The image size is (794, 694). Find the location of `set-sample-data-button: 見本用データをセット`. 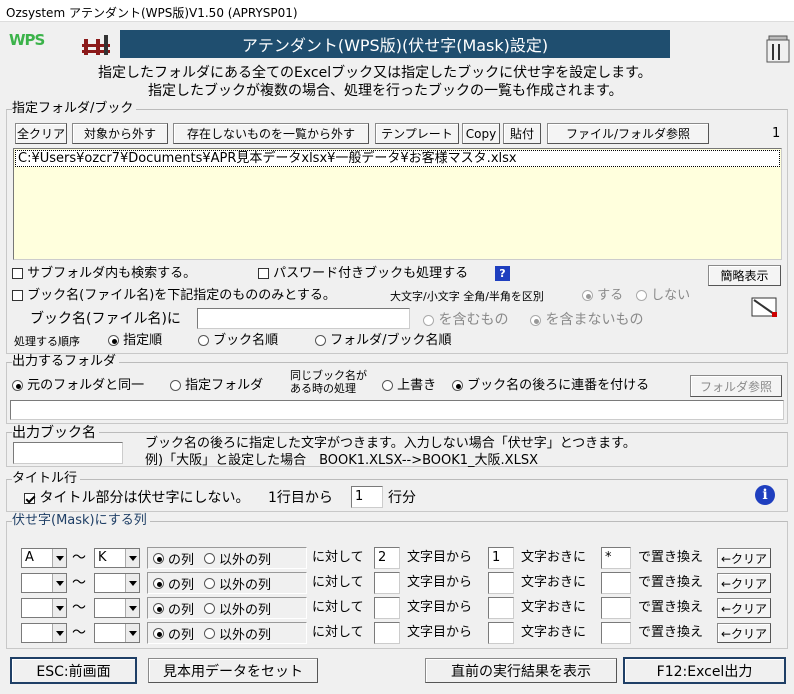

set-sample-data-button: 見本用データをセット is located at coordinates (233, 670).